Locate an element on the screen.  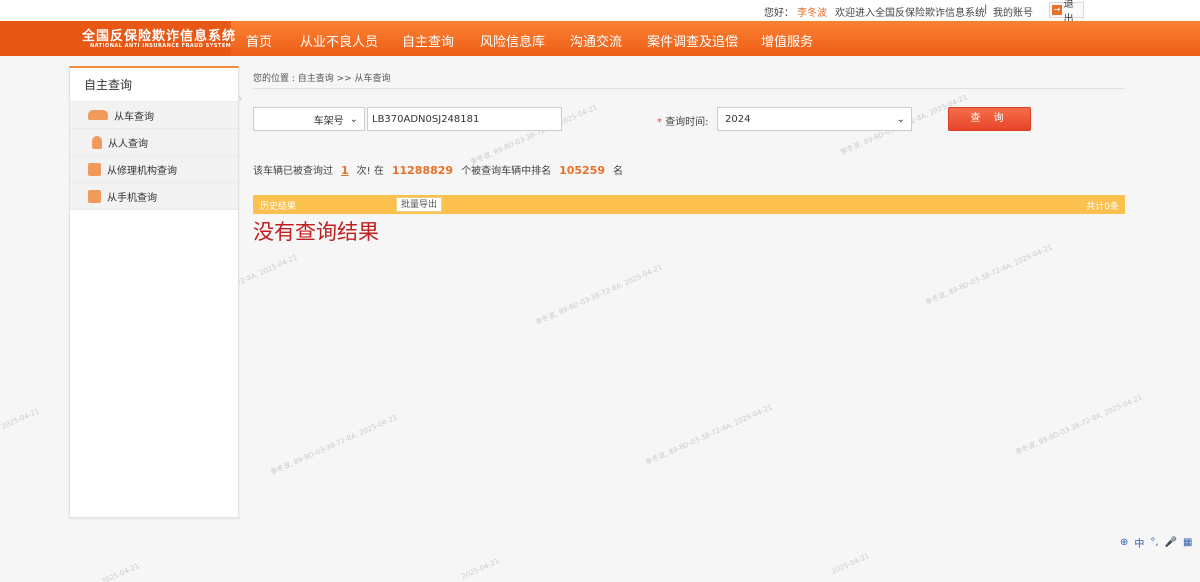
stats-middle: 个被查询车辆中排名 is located at coordinates (506, 171).